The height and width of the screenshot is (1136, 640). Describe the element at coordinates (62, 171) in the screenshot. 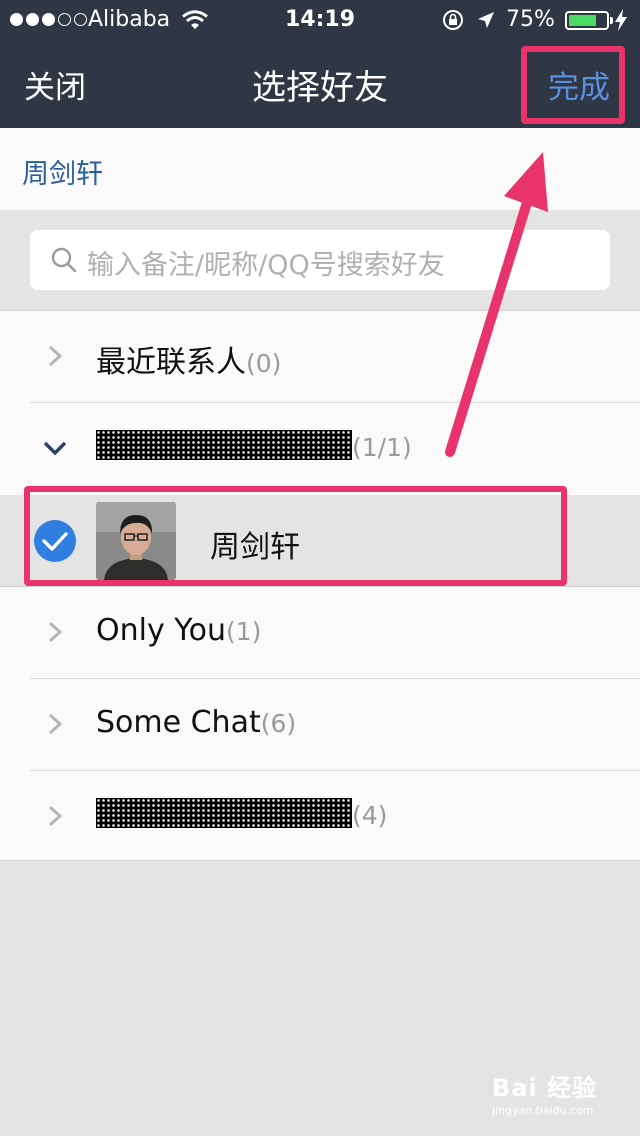

I see `selected-friend-chip: 周剑轩` at that location.